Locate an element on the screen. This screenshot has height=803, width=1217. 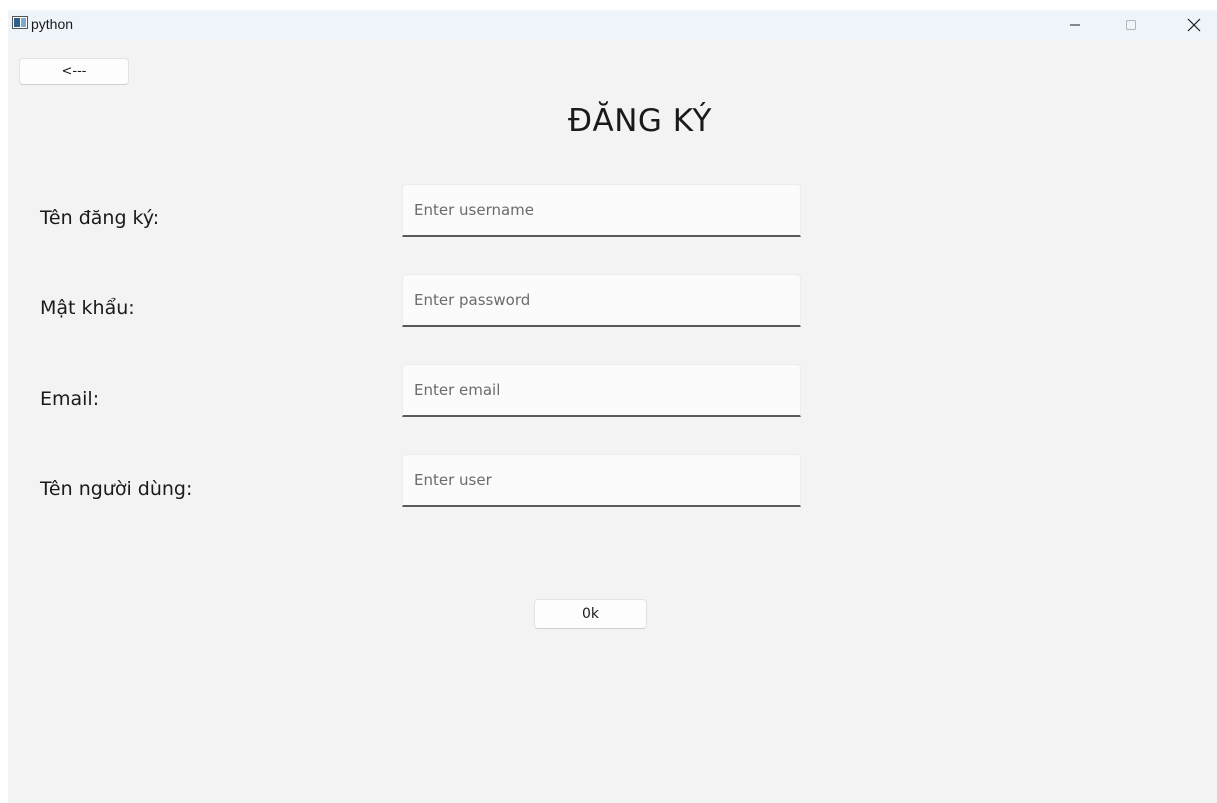
maximize-icon is located at coordinates (1131, 25).